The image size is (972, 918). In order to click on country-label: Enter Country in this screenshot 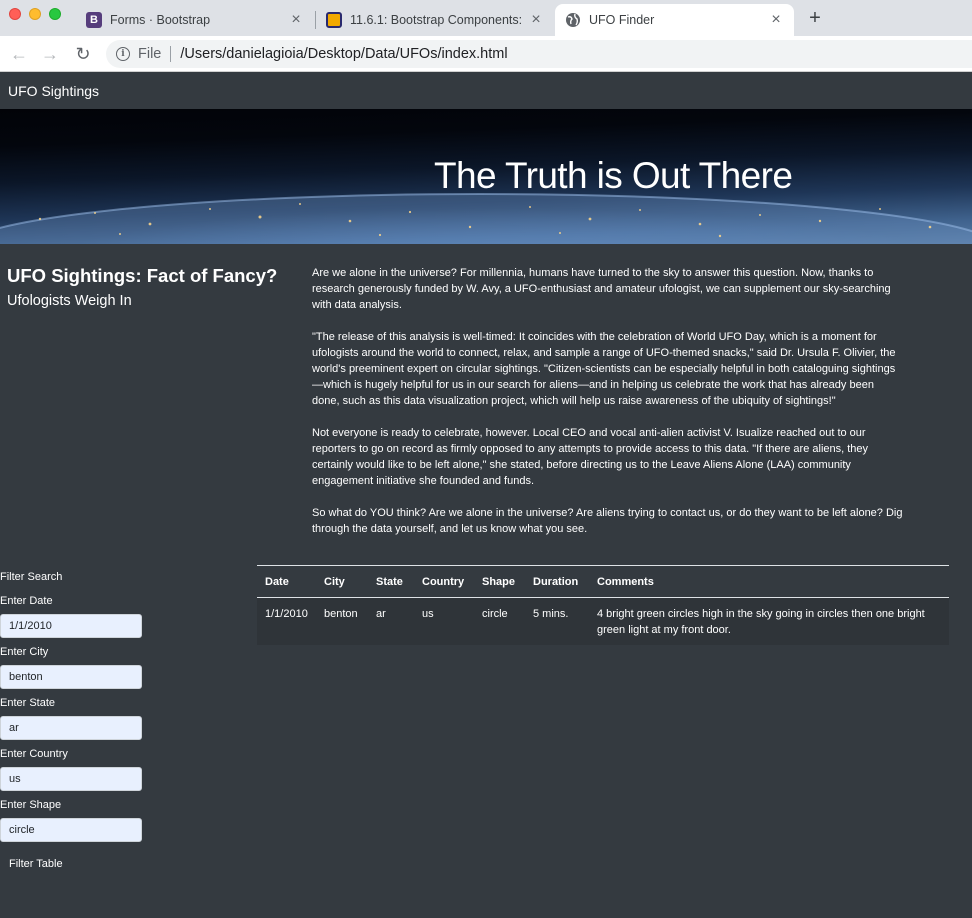, I will do `click(34, 754)`.